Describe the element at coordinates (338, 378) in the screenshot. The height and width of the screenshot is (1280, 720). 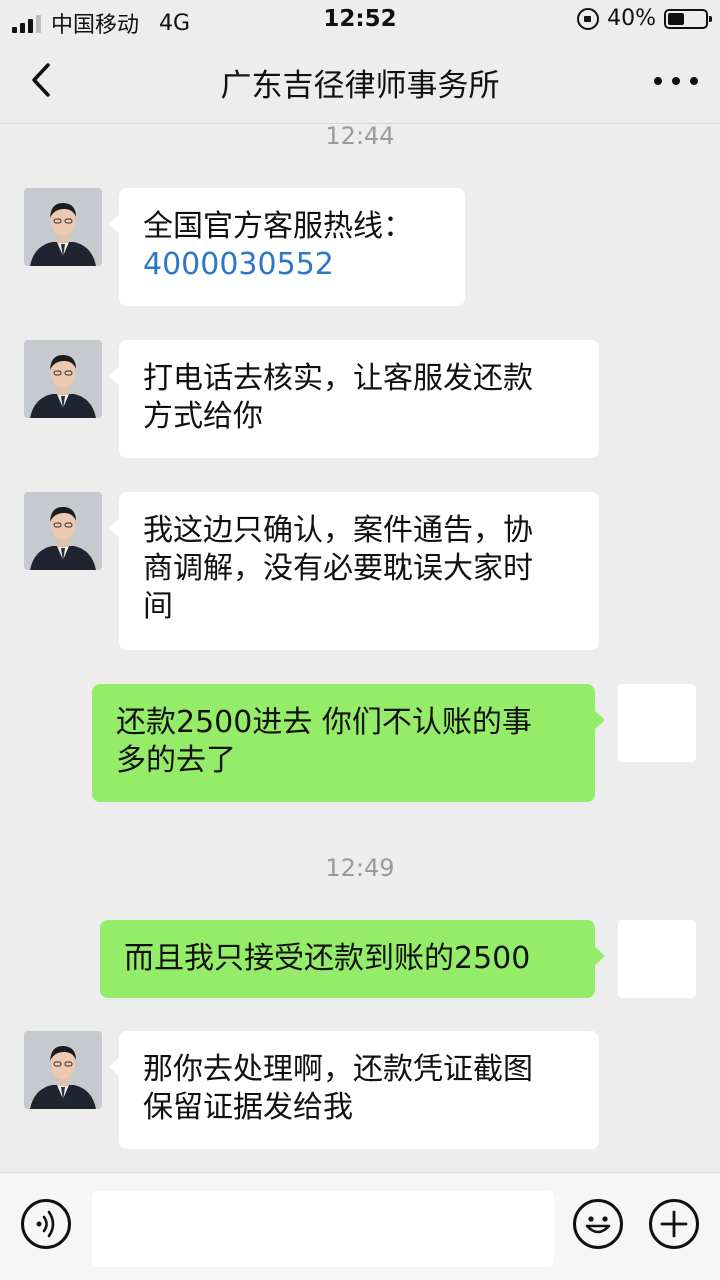
I see `message-text: 打电话去核实，让客服发还款` at that location.